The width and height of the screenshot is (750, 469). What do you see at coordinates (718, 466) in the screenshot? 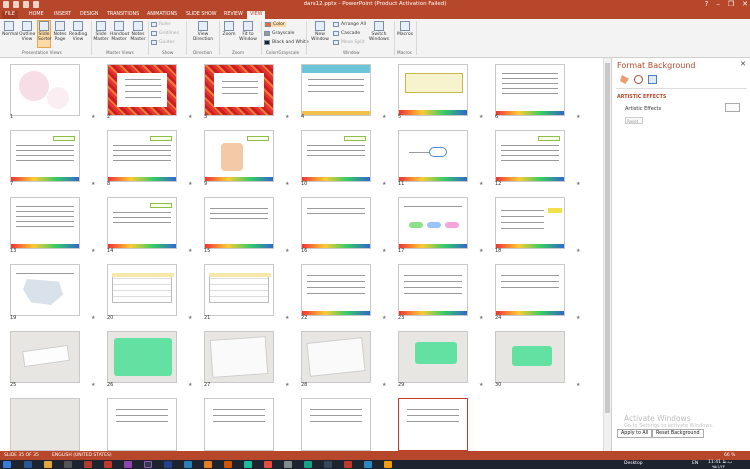
I see `clock-date: ۹۵/۱/۲۳` at bounding box center [718, 466].